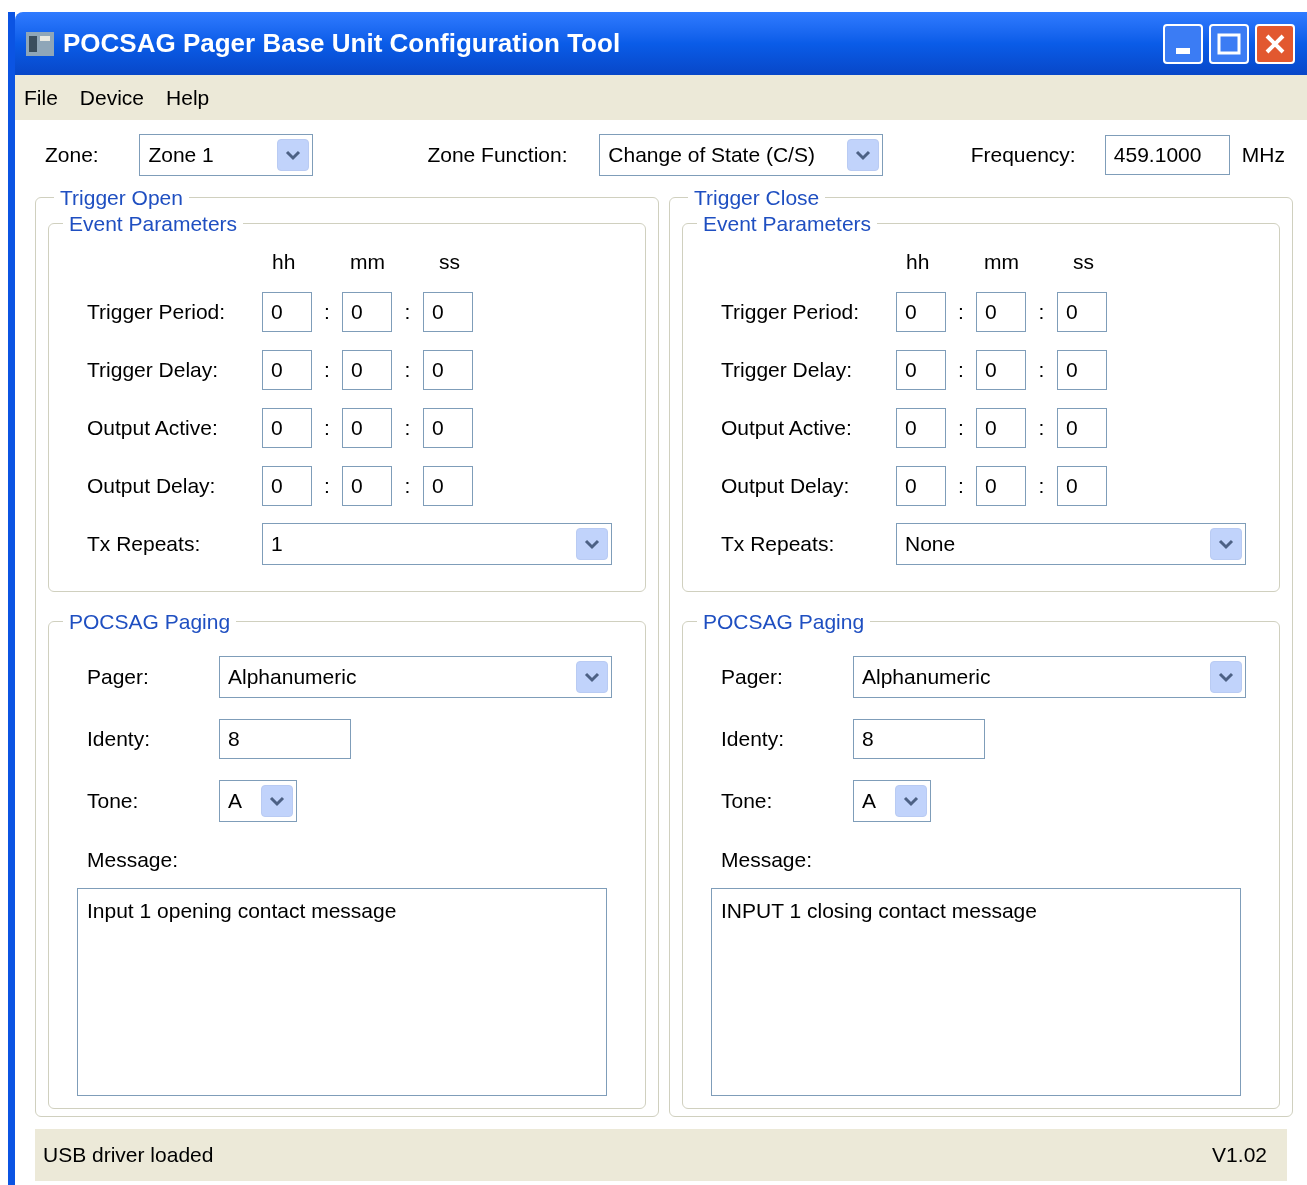  I want to click on maximize-icon, so click(1229, 43).